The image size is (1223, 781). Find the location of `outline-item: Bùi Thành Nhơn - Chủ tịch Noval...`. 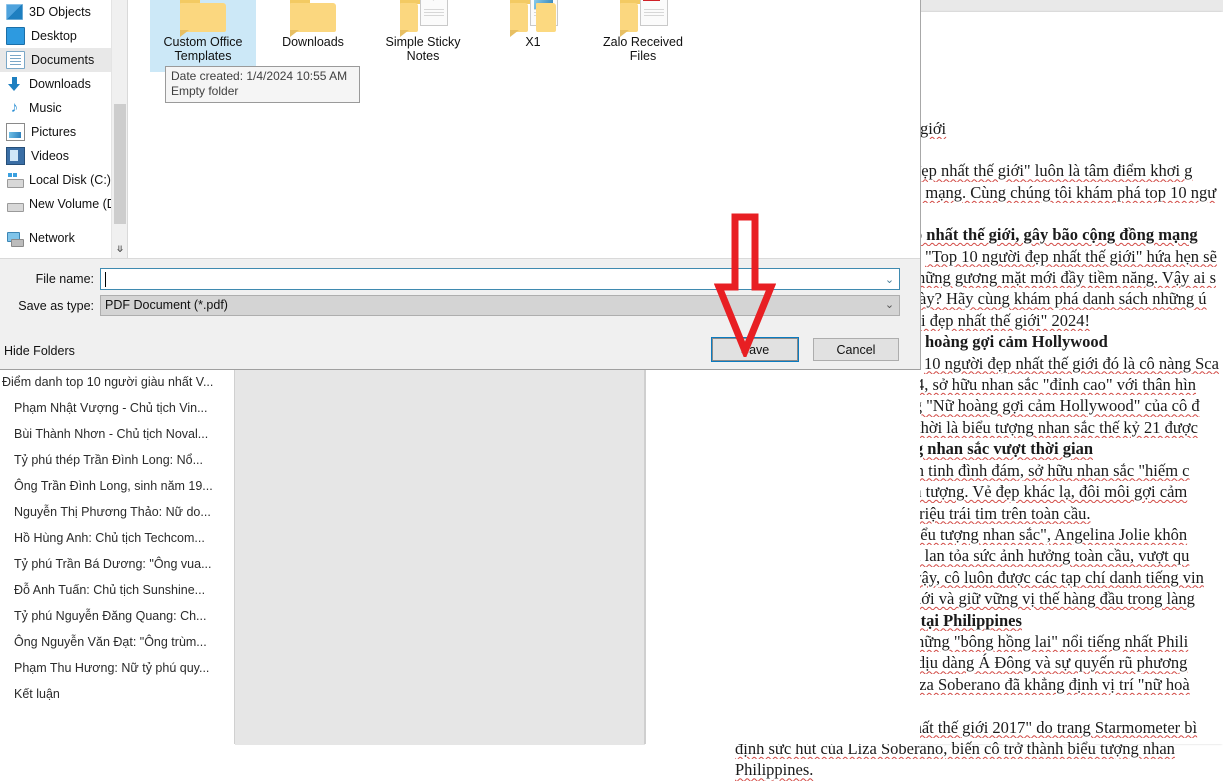

outline-item: Bùi Thành Nhơn - Chủ tịch Noval... is located at coordinates (117, 434).